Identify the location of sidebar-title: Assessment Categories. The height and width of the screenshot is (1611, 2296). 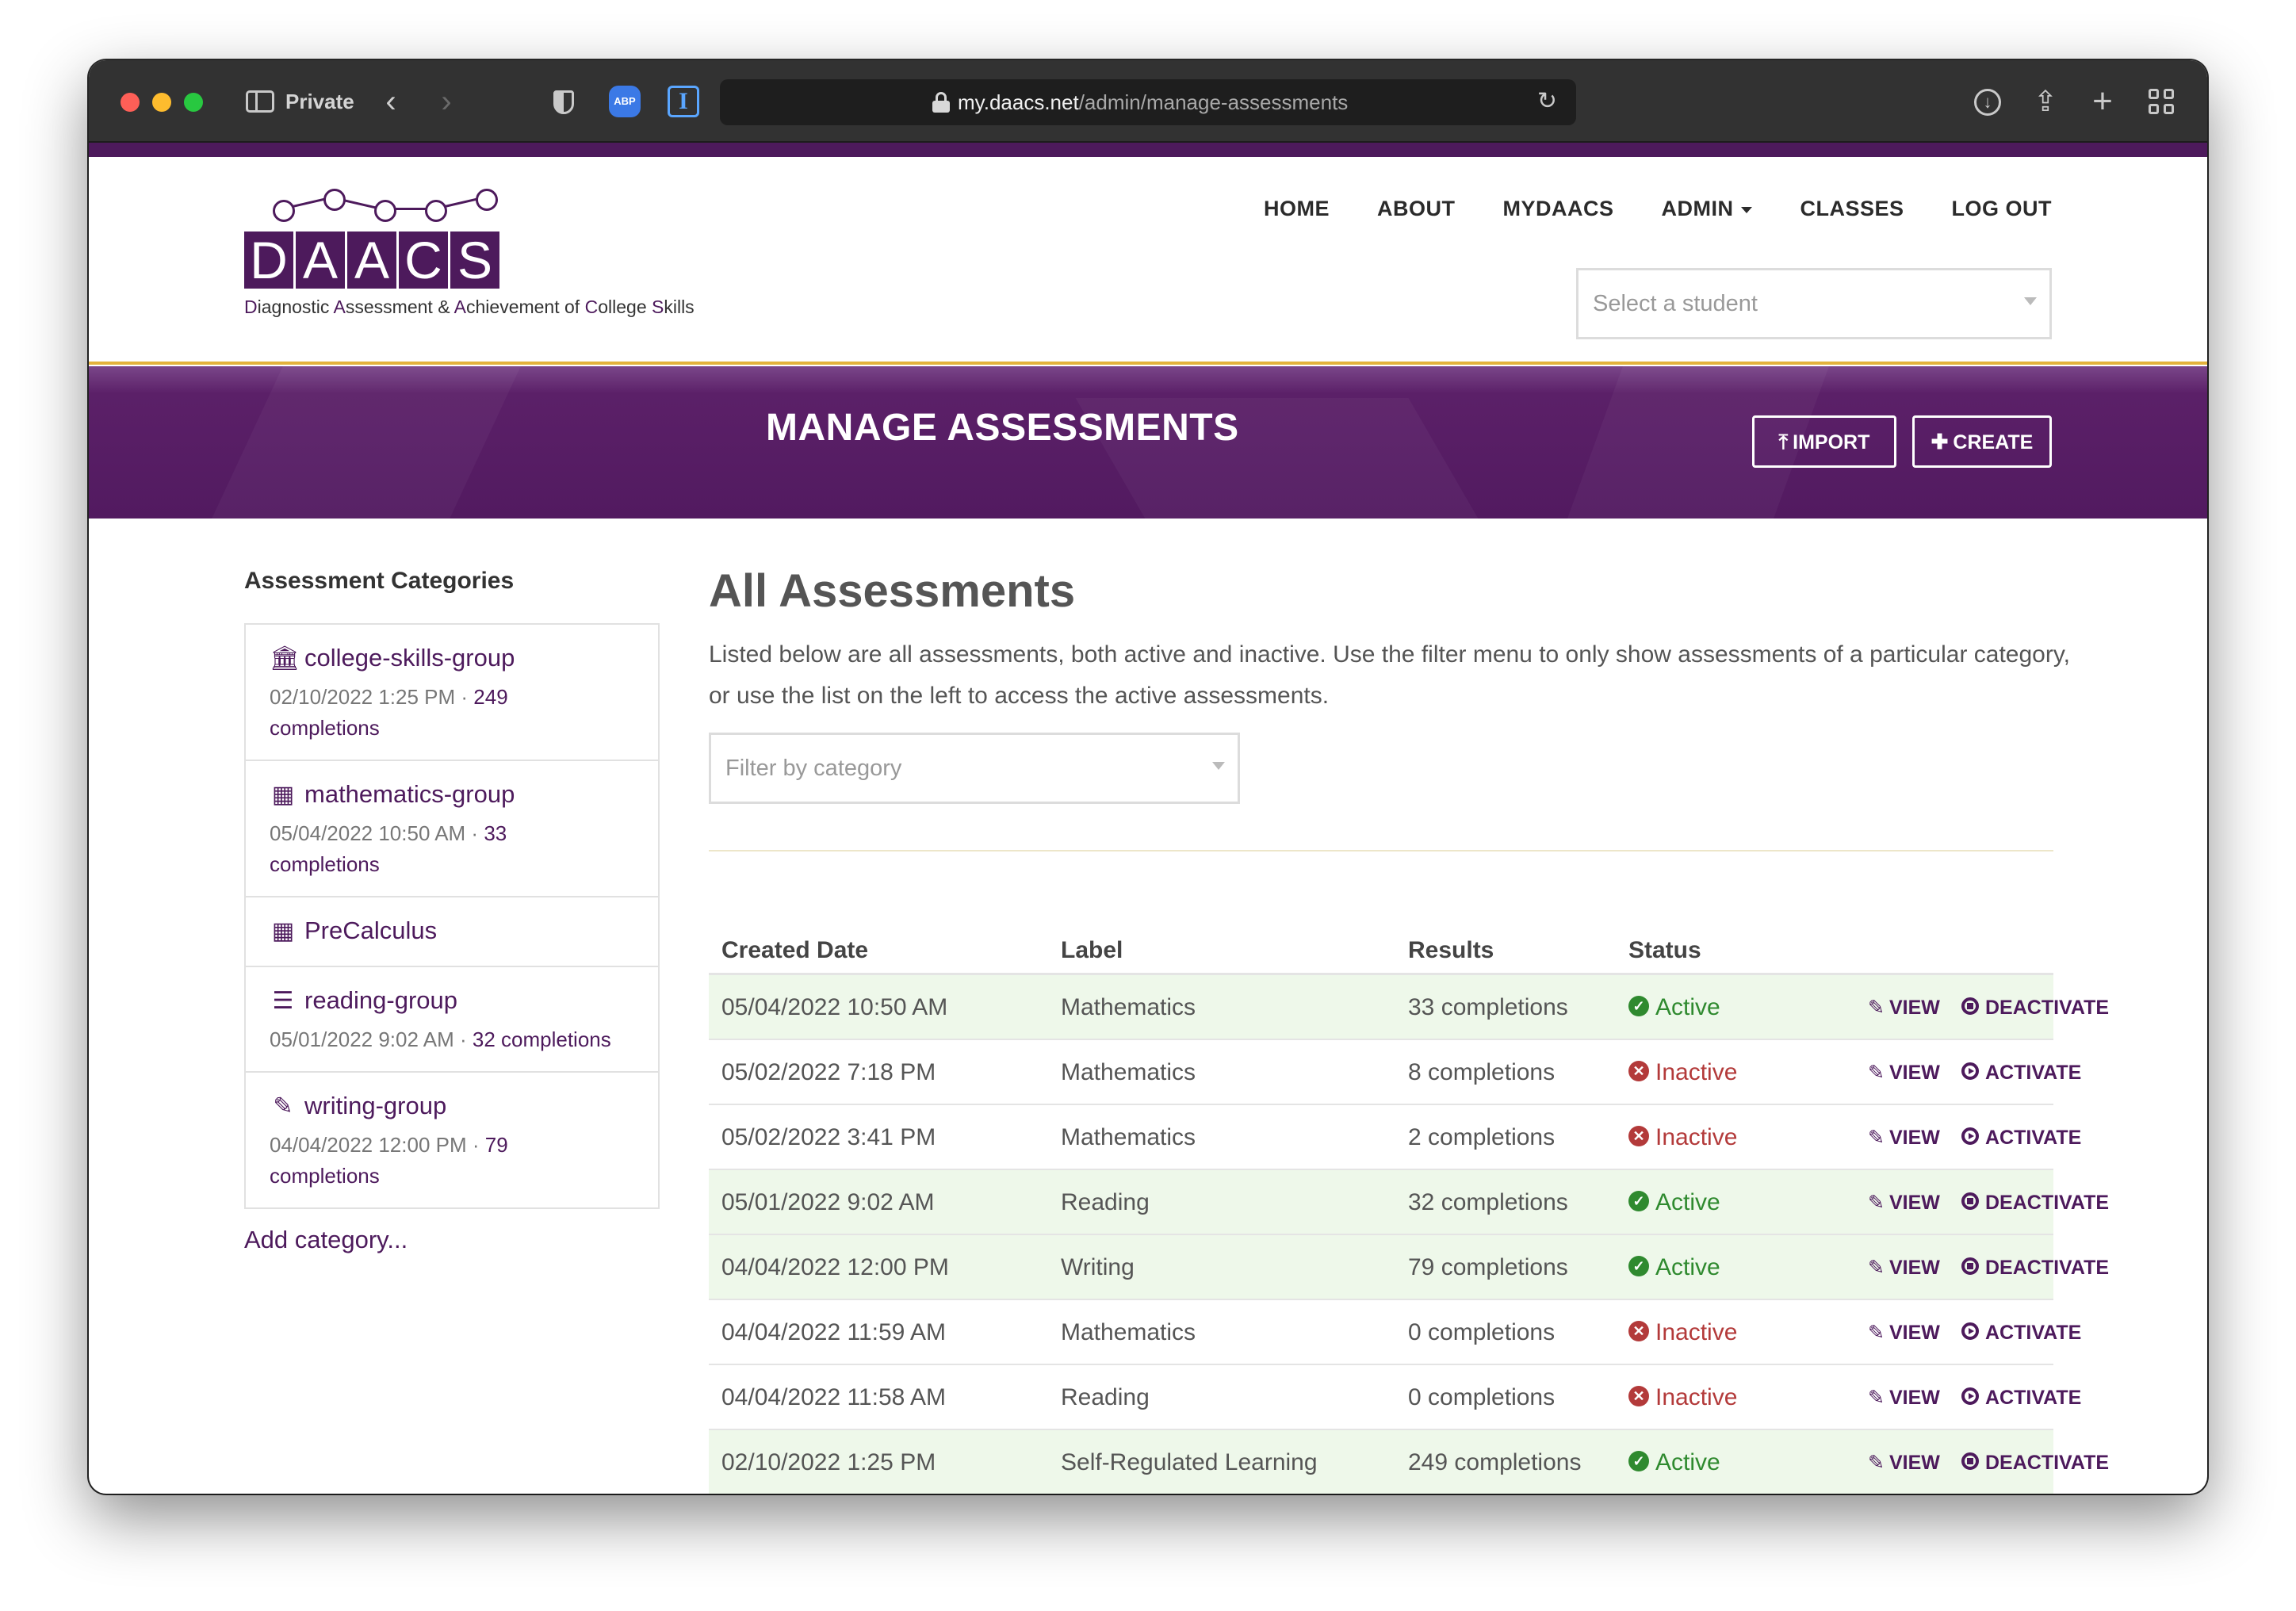
(380, 581).